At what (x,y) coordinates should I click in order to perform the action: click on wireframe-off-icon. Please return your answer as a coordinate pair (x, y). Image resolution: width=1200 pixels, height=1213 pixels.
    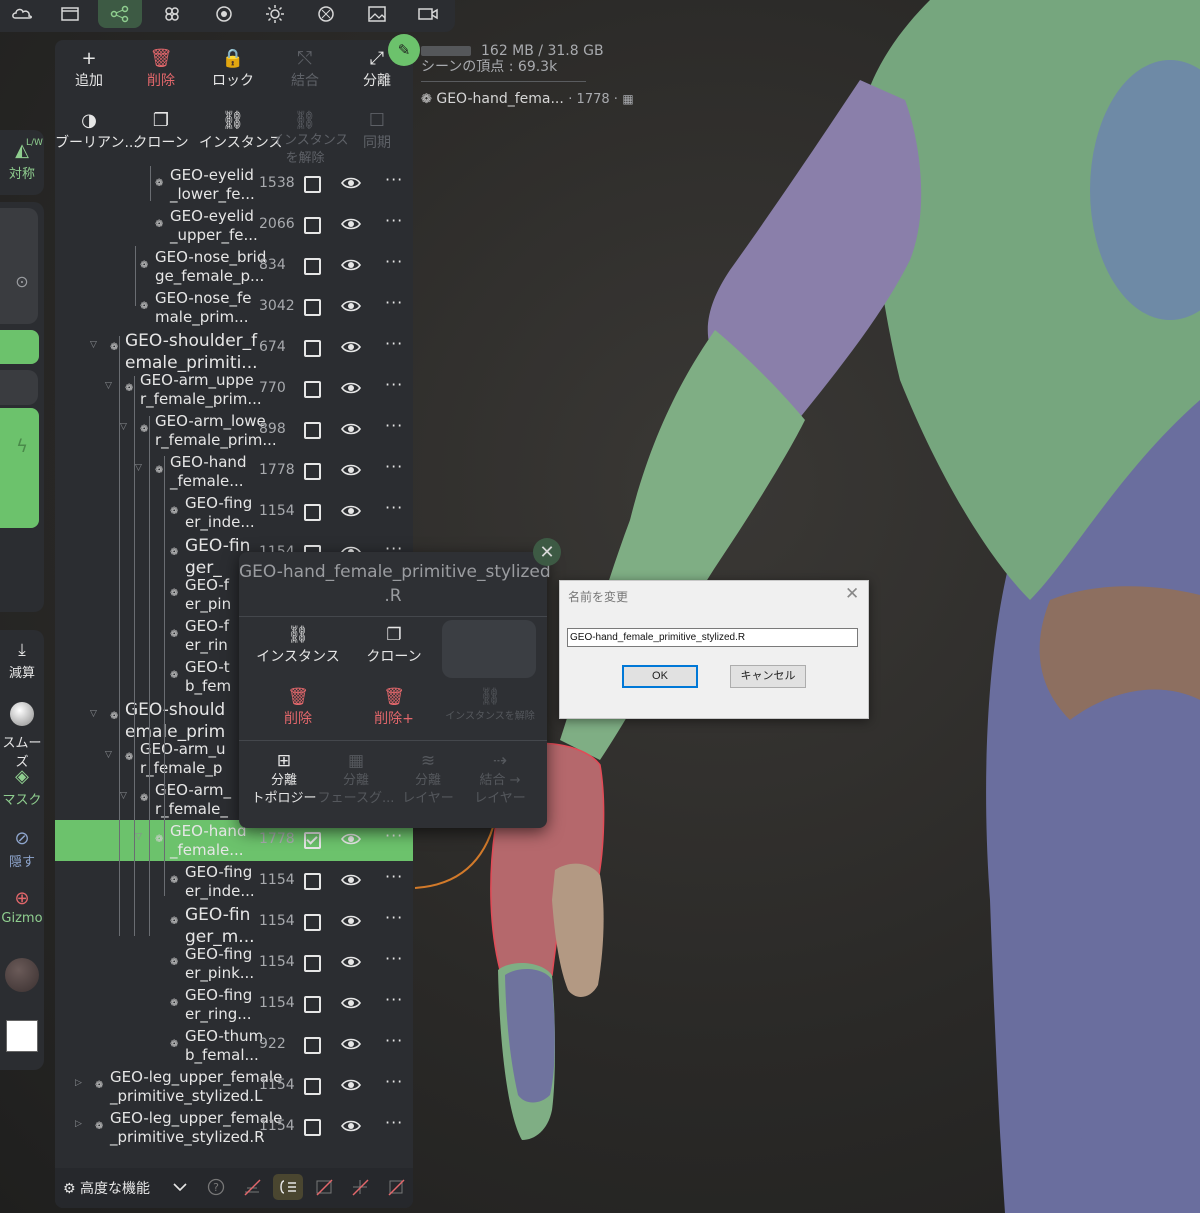
    Looking at the image, I should click on (252, 1187).